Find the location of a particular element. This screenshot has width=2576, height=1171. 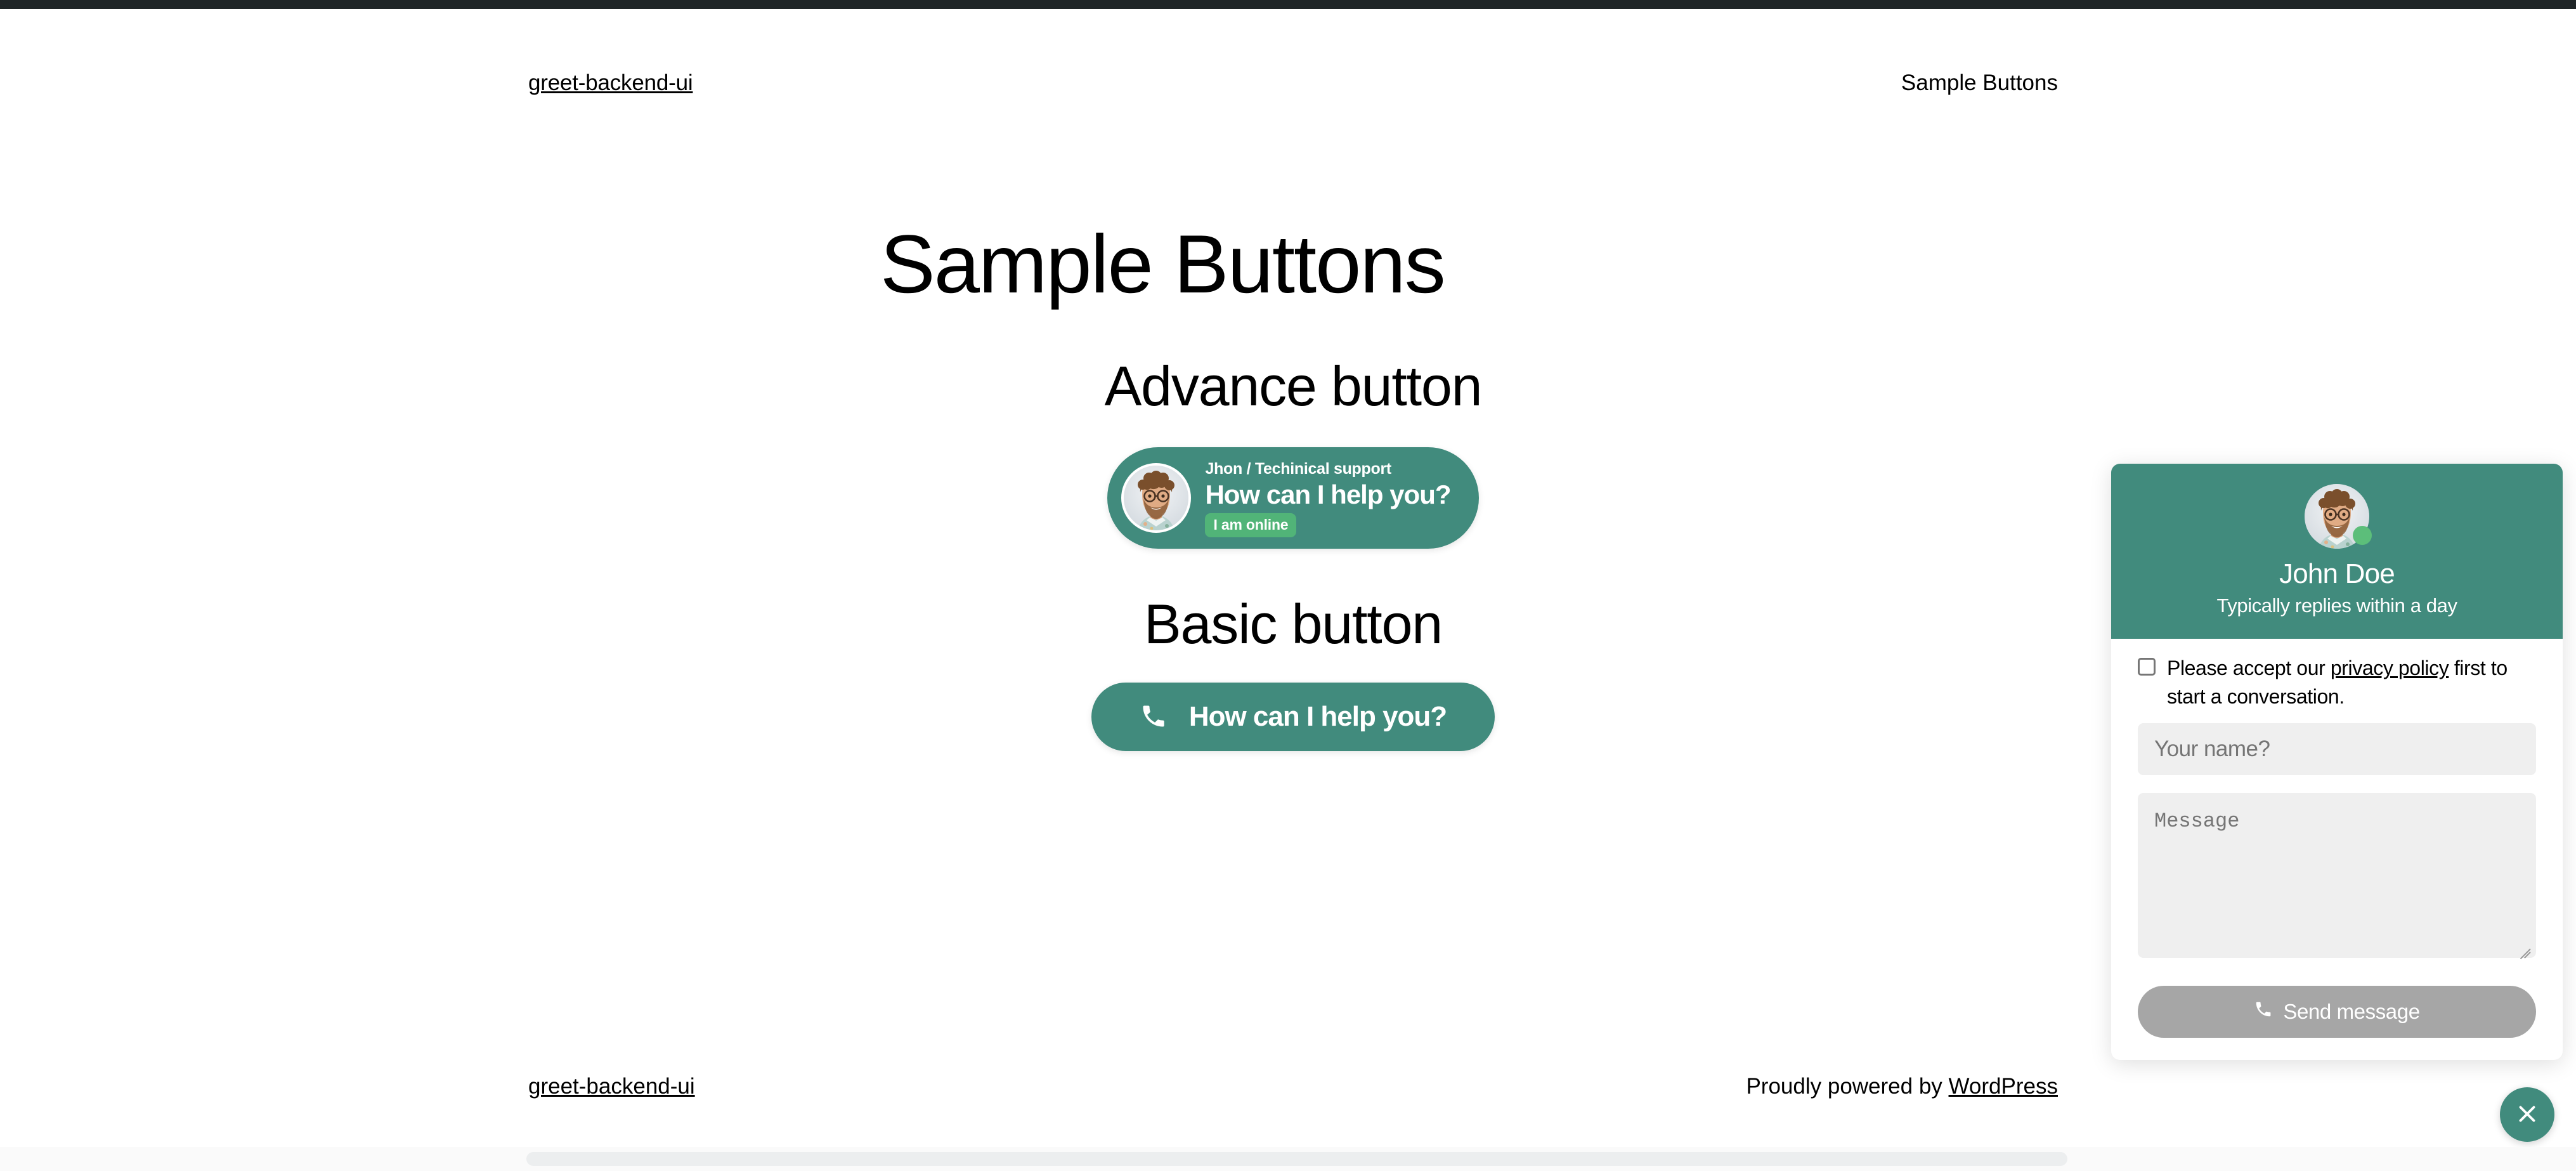

section-heading-advance: Advance button is located at coordinates (1294, 385).